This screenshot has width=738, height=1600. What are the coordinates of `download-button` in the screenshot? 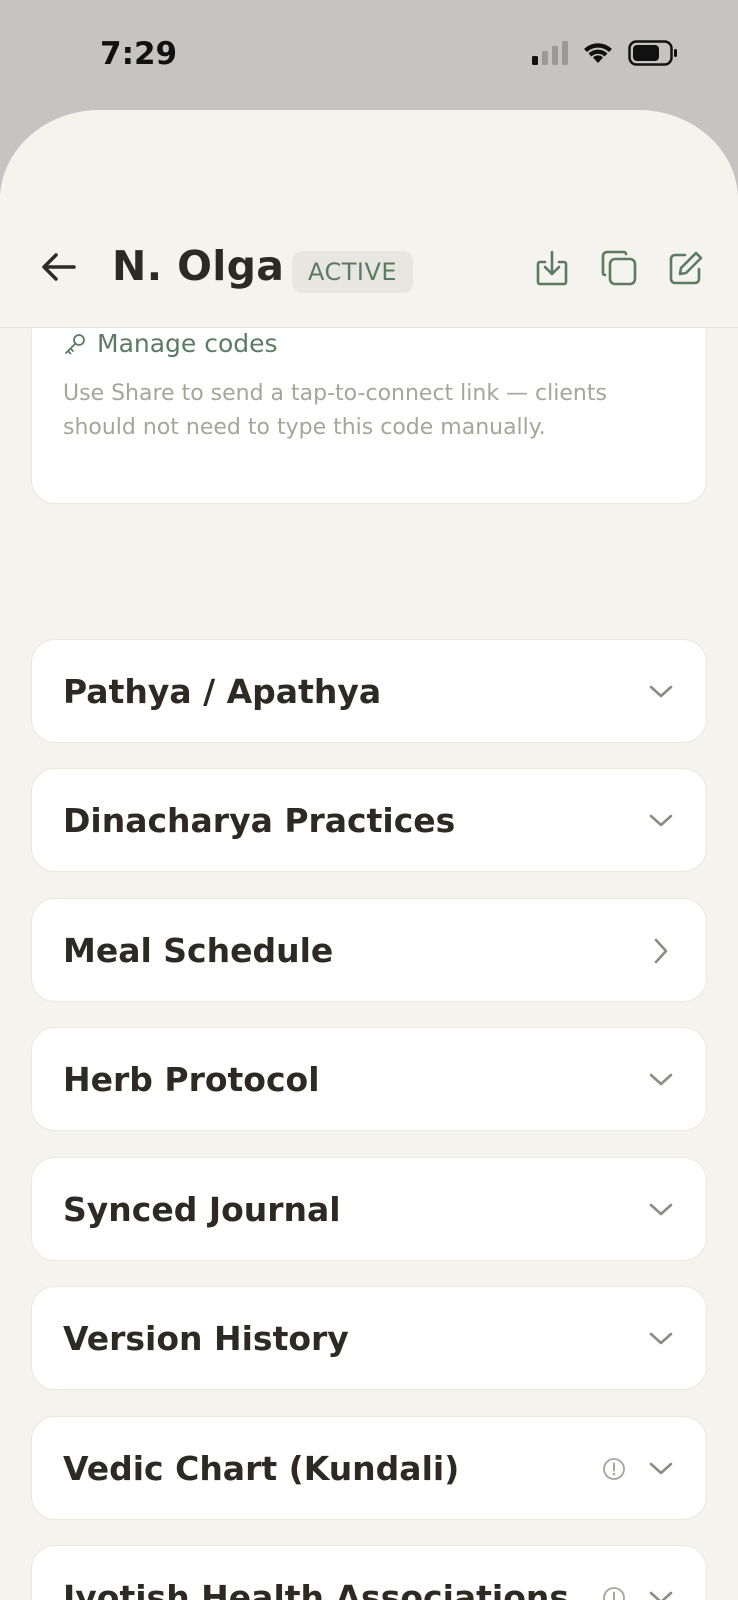 It's located at (552, 268).